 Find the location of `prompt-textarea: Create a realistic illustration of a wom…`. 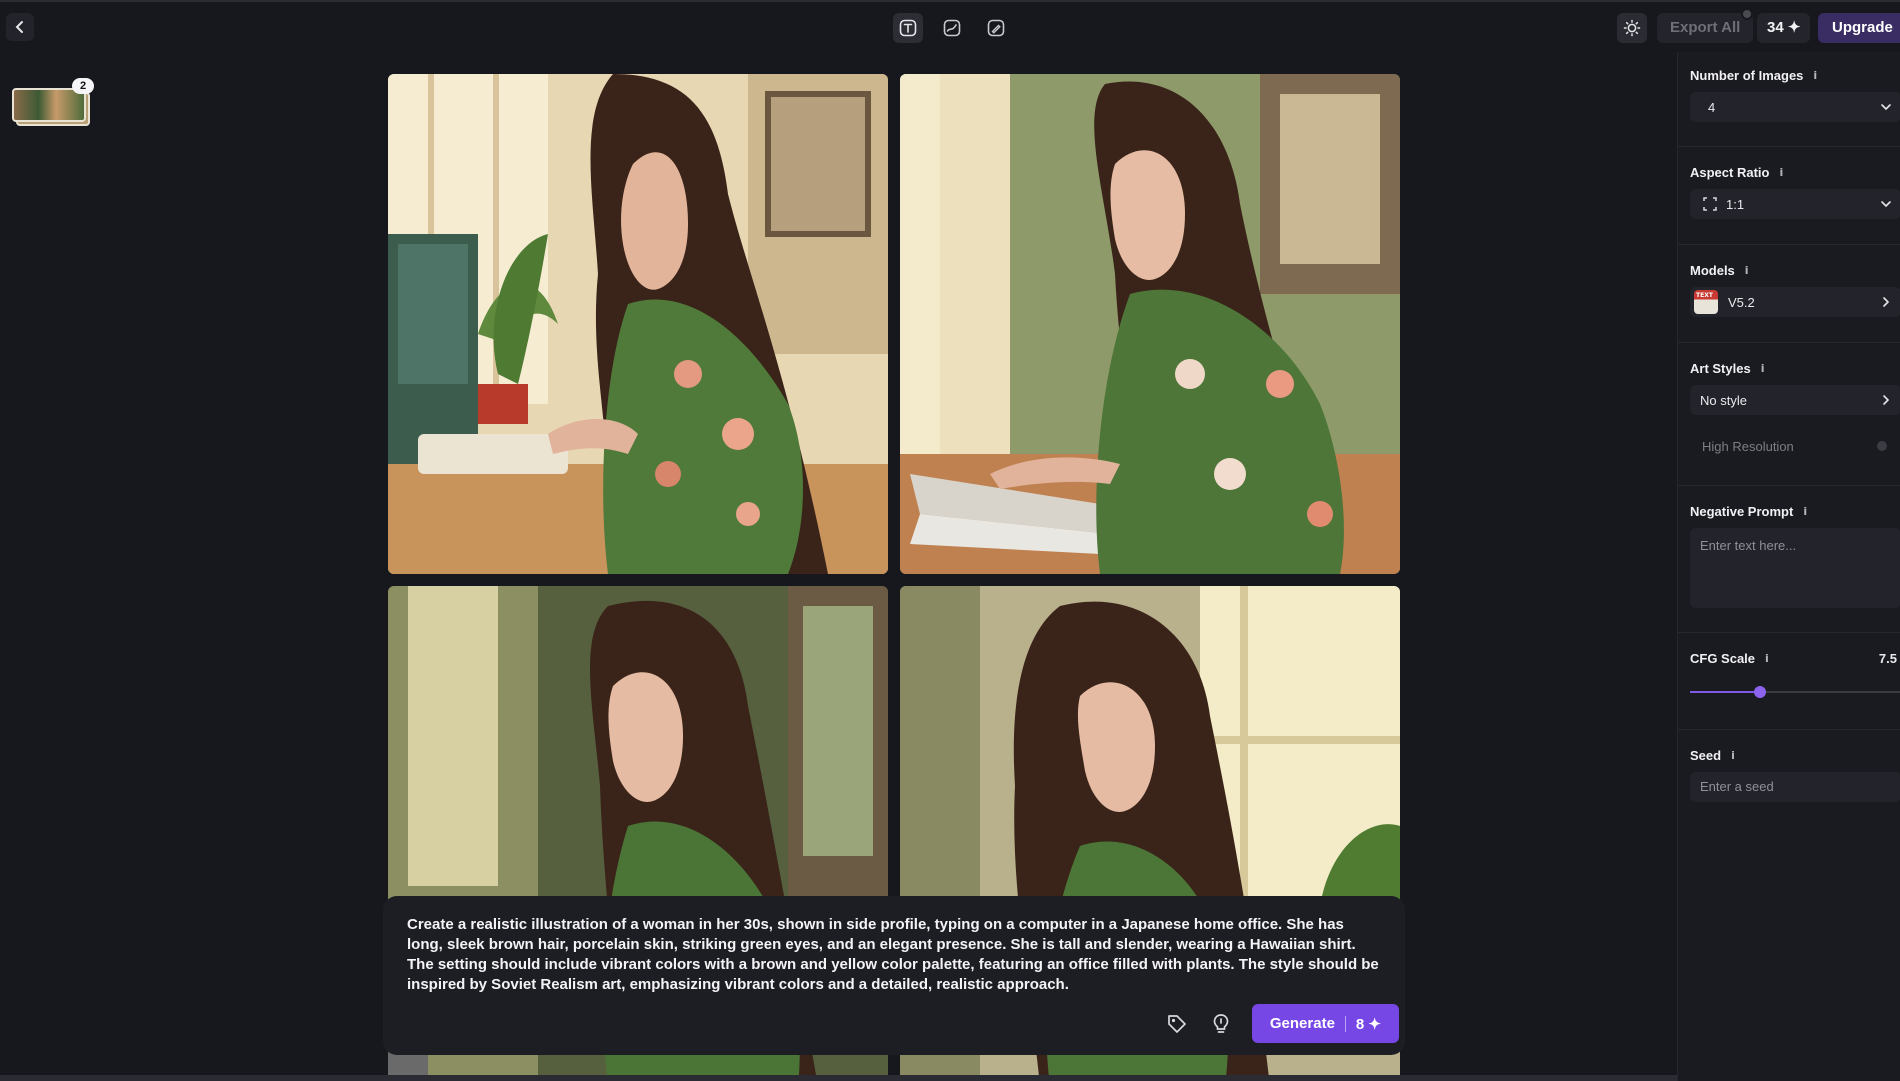

prompt-textarea: Create a realistic illustration of a wom… is located at coordinates (894, 955).